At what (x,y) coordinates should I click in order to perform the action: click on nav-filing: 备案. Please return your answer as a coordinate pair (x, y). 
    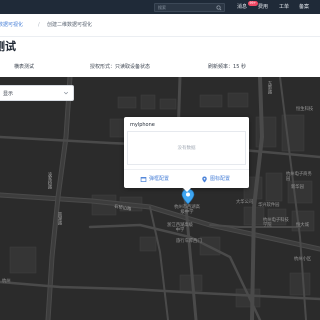
    Looking at the image, I should click on (304, 7).